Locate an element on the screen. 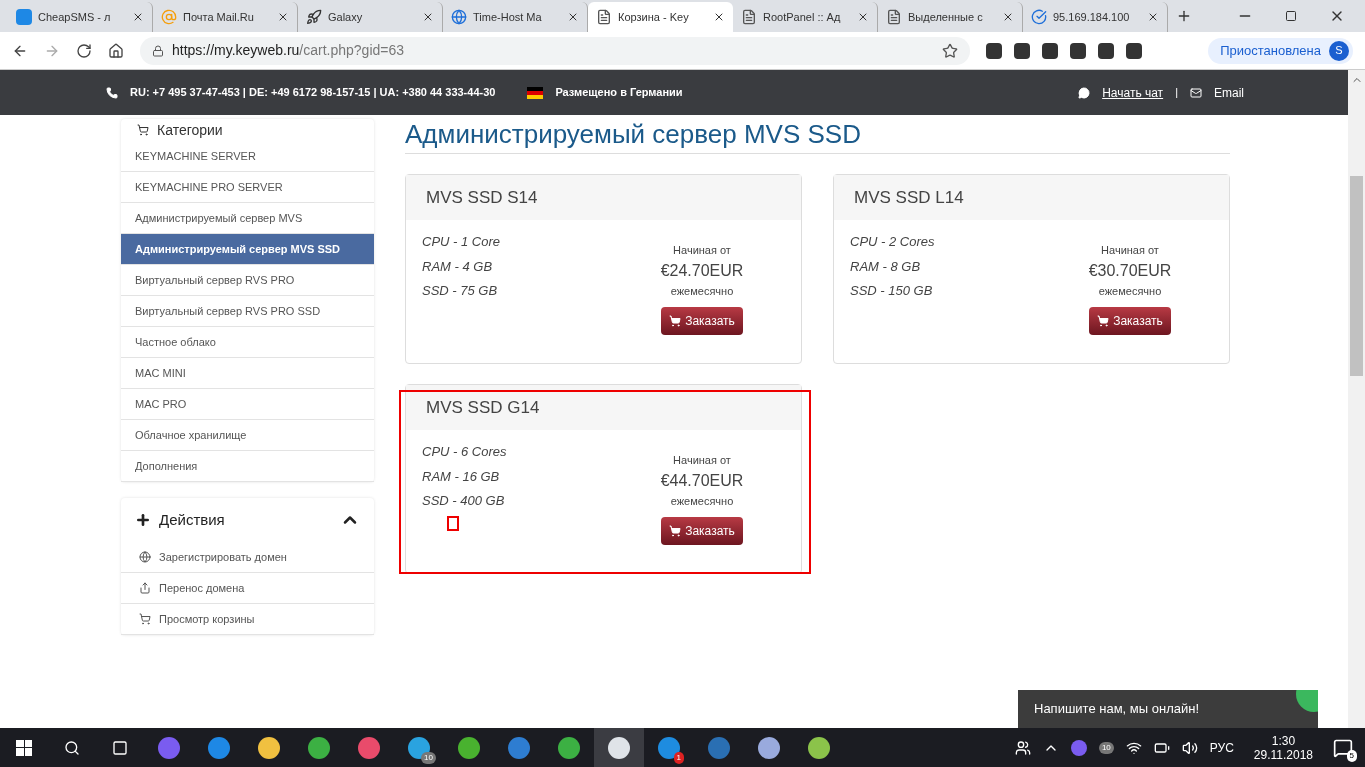 This screenshot has width=1365, height=767. tab-title: Time-Host Ma is located at coordinates (507, 17).